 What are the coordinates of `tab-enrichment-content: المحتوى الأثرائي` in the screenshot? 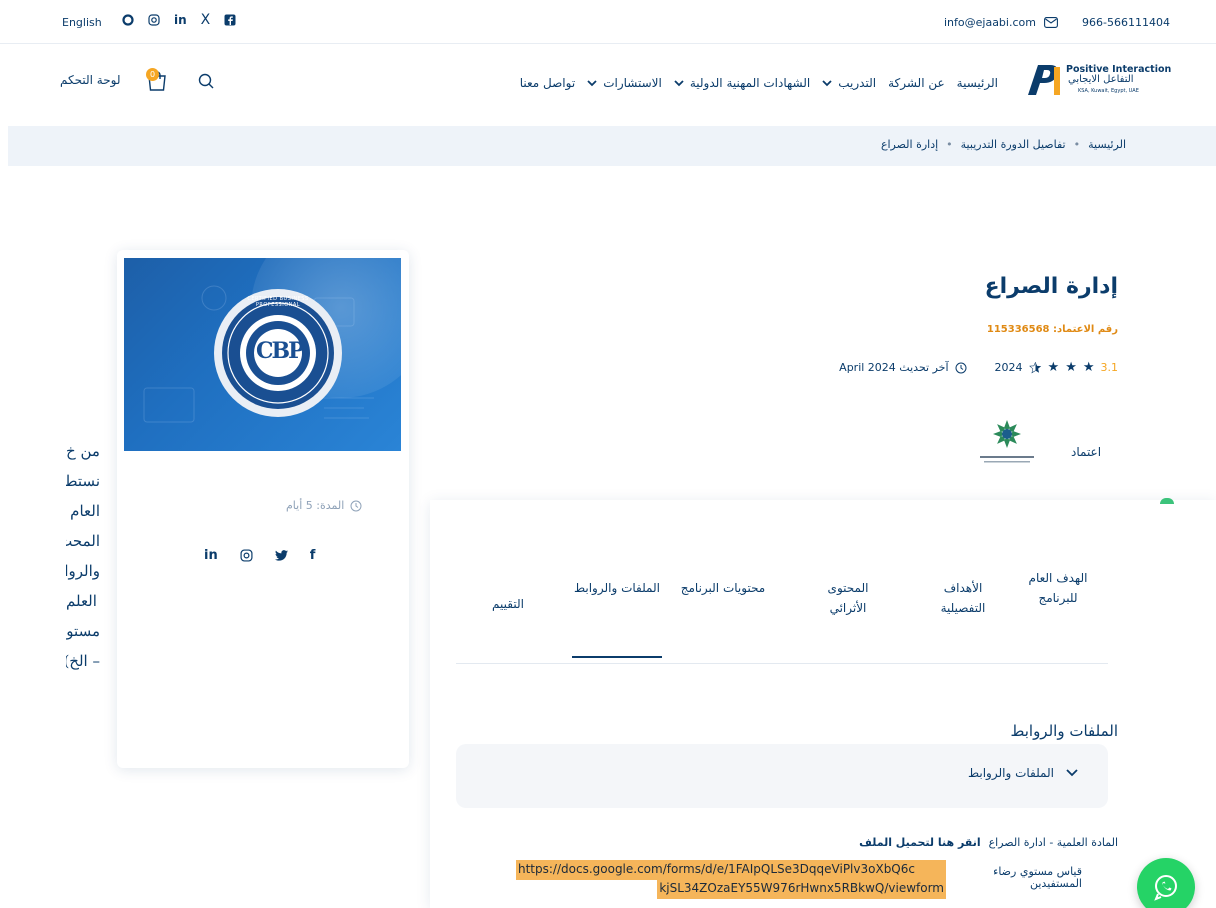 It's located at (848, 598).